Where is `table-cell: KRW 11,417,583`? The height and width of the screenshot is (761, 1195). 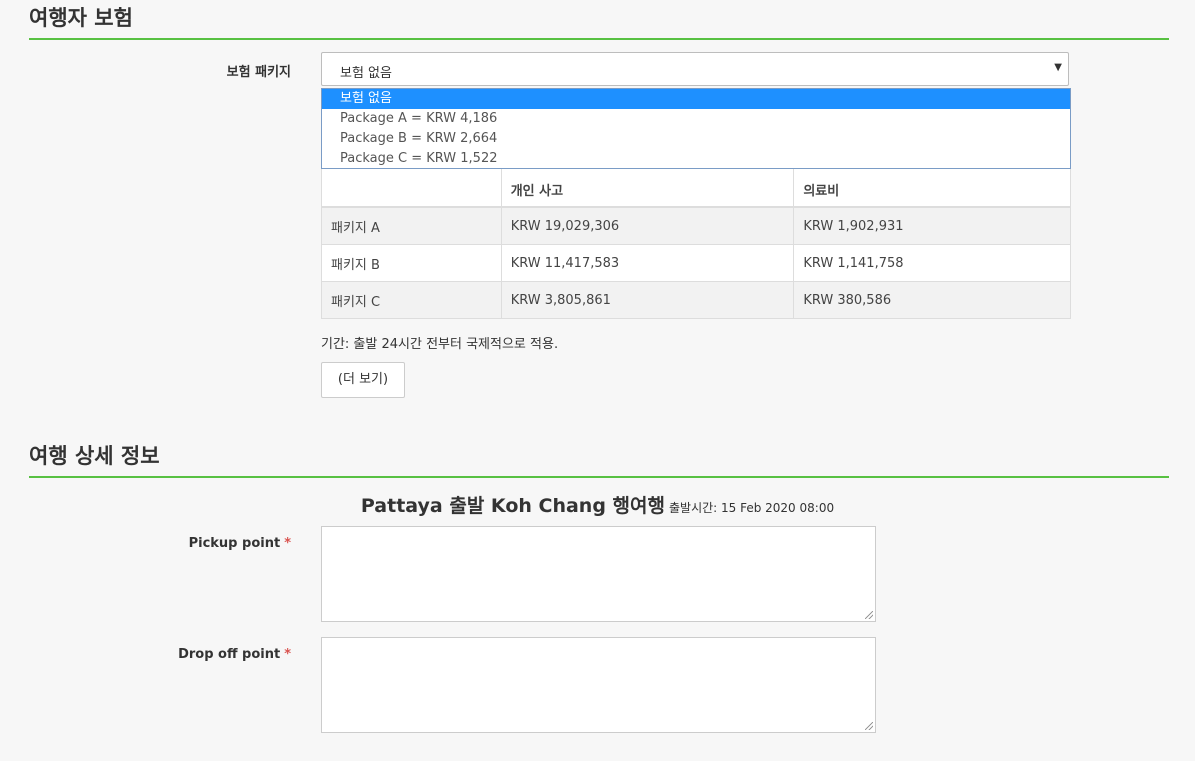 table-cell: KRW 11,417,583 is located at coordinates (647, 263).